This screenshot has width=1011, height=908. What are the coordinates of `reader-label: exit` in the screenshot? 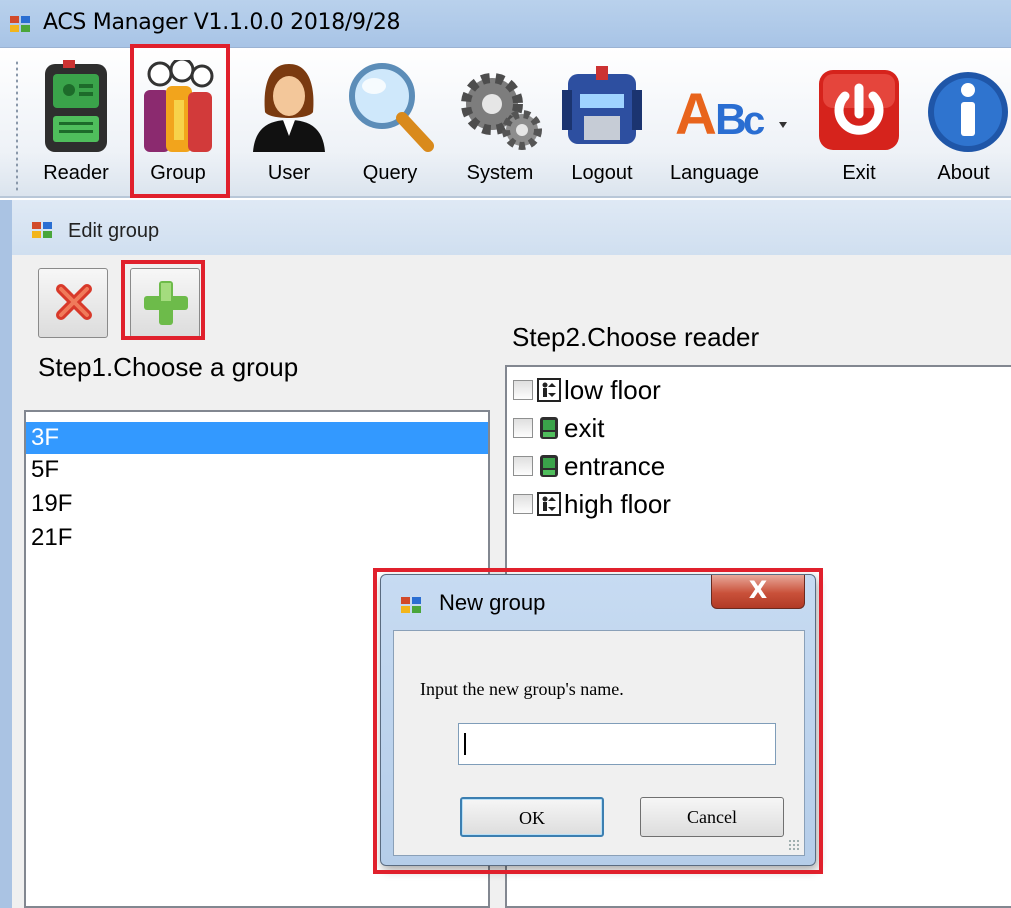 It's located at (584, 427).